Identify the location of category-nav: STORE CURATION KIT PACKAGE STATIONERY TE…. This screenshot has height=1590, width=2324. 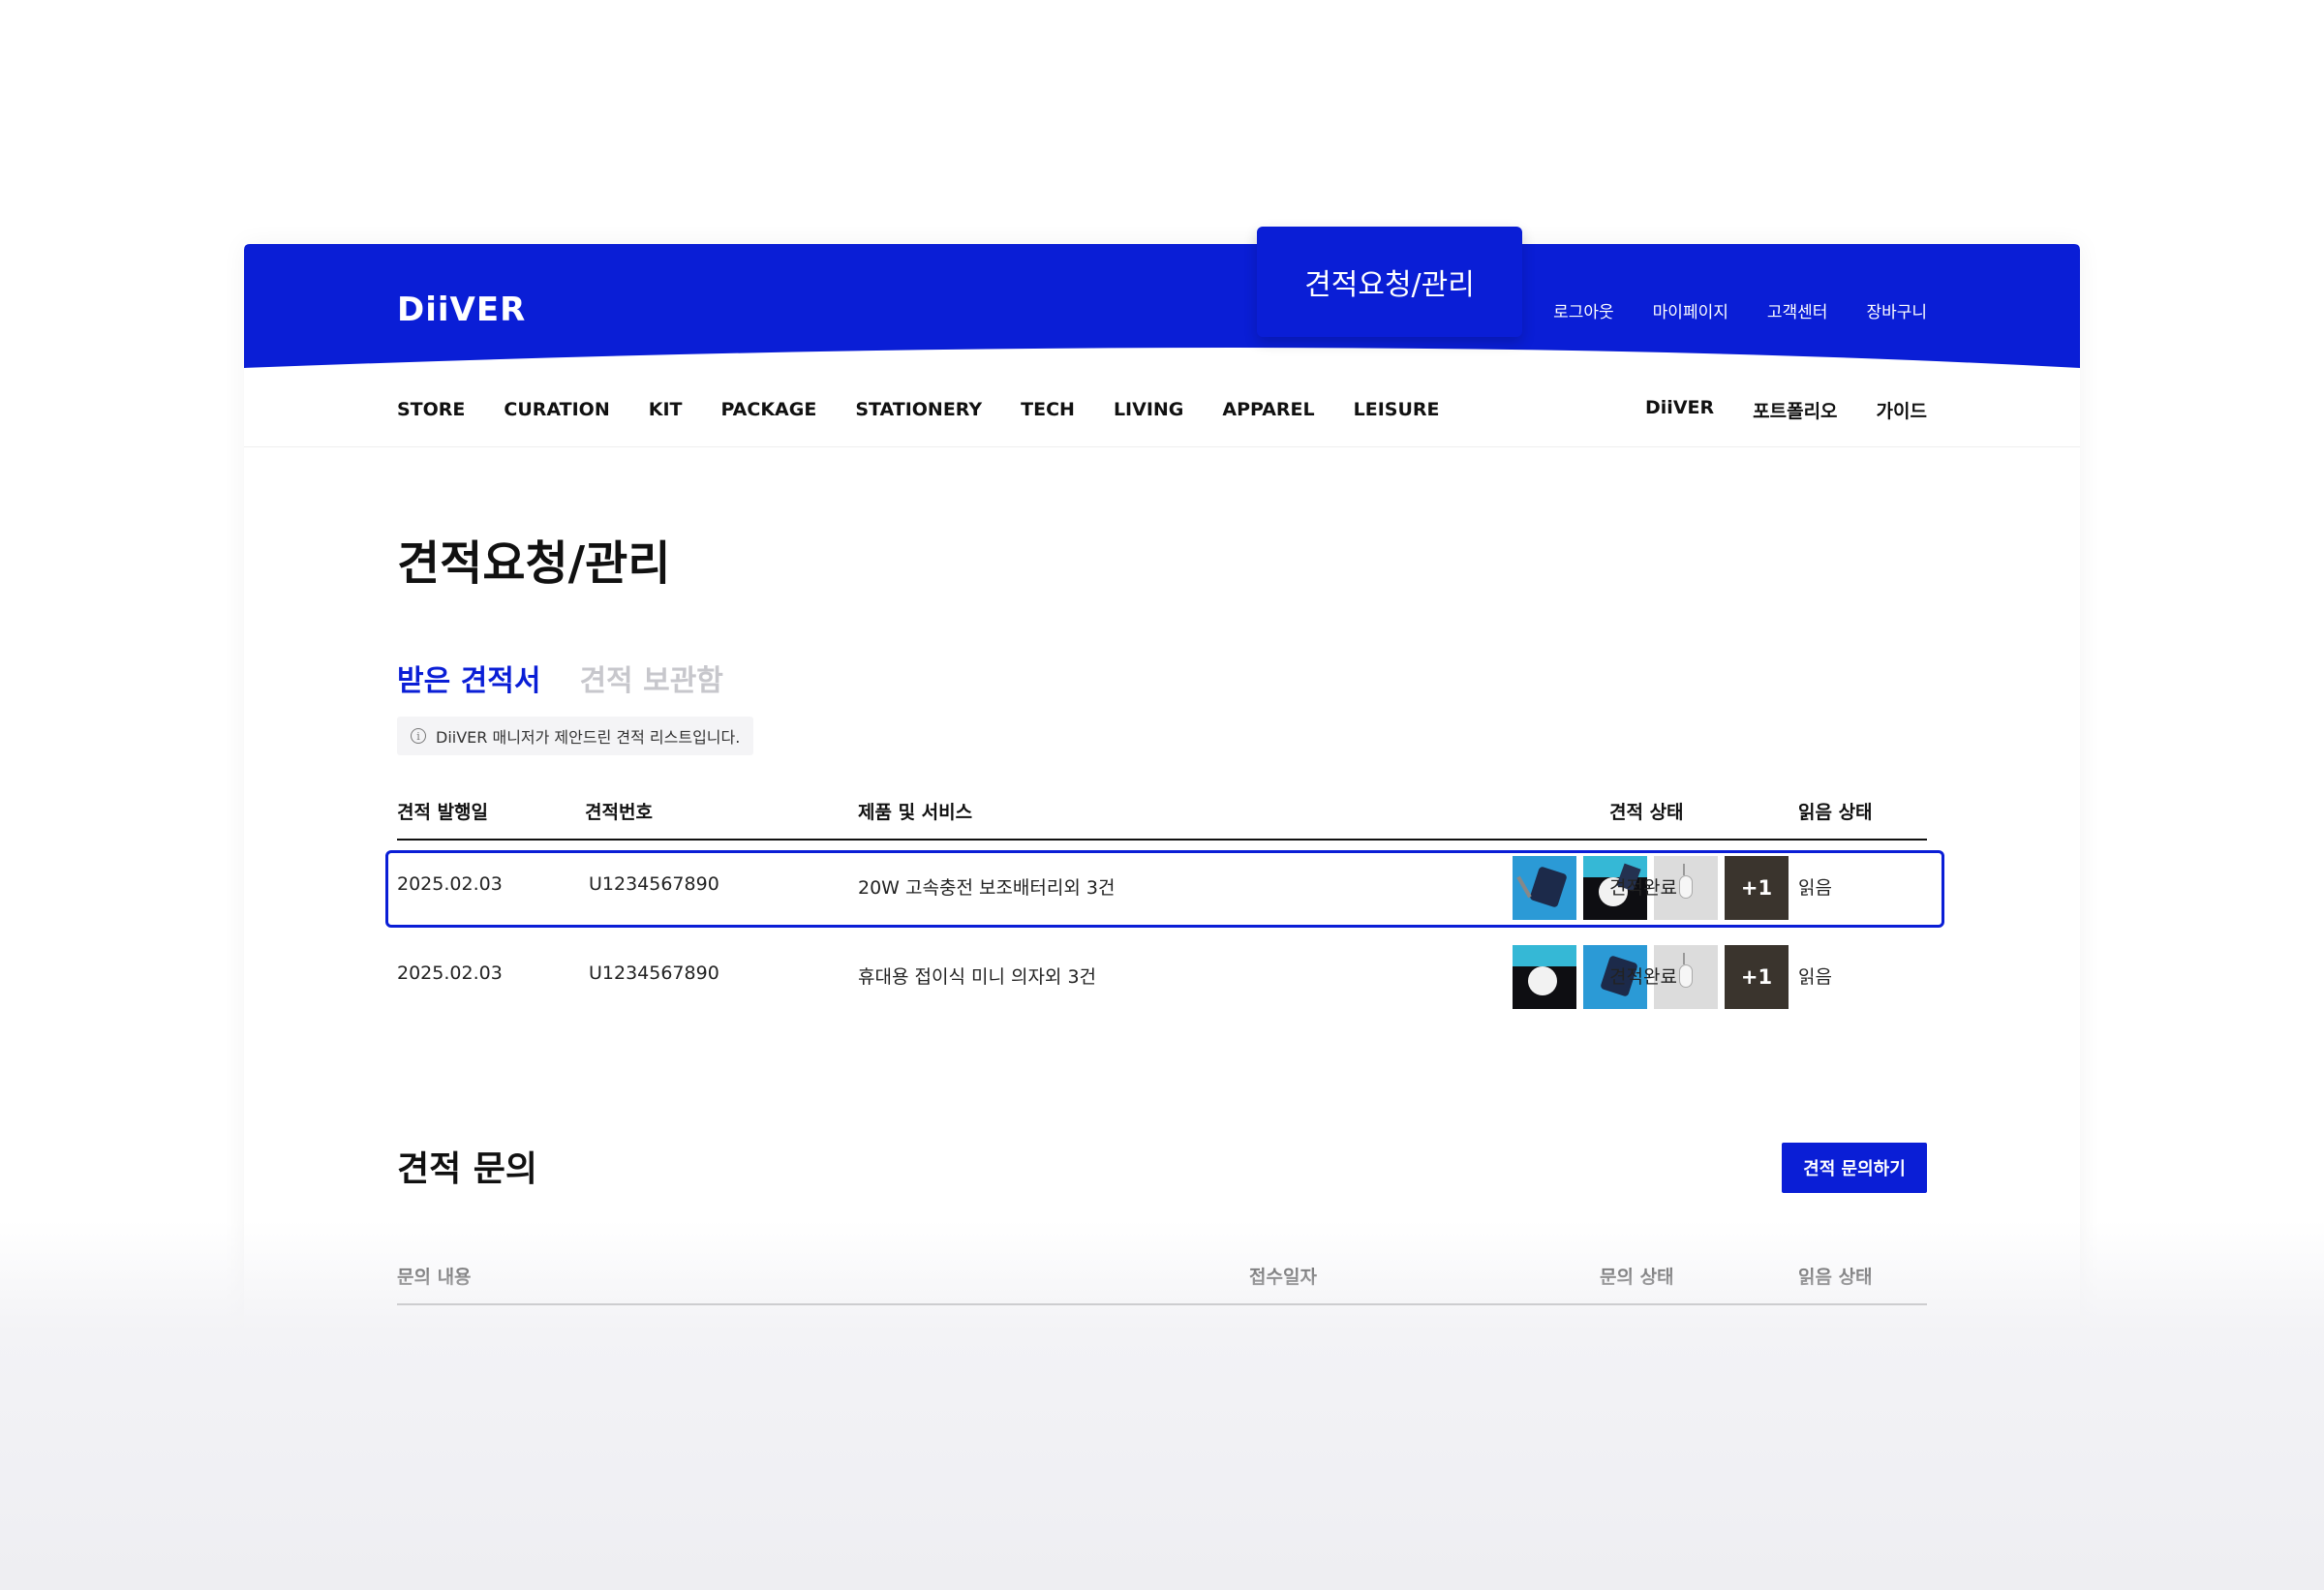
(1162, 408).